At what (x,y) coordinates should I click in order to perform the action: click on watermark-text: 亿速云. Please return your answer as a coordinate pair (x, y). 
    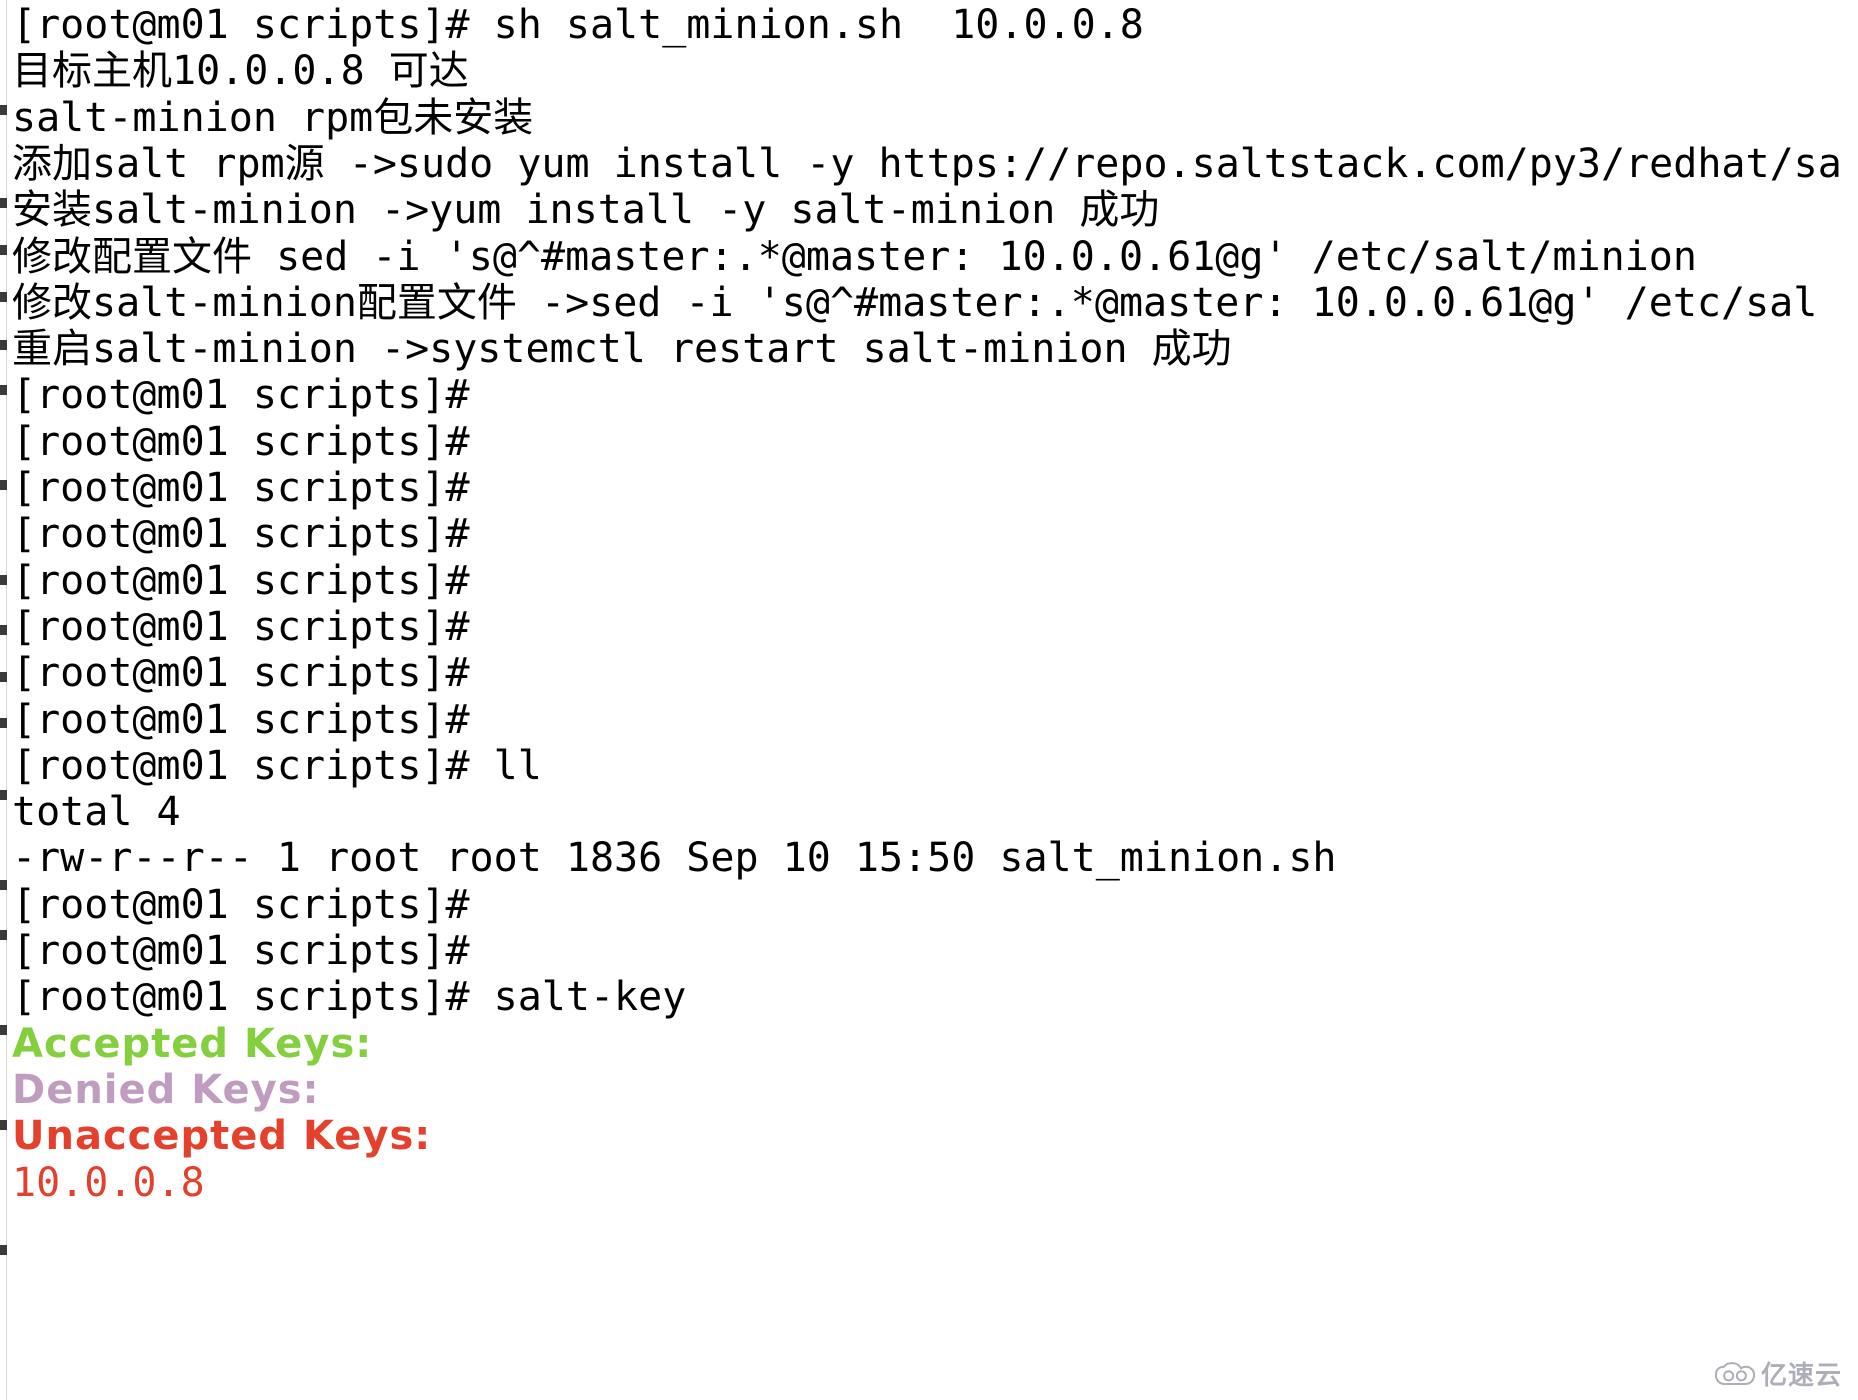
    Looking at the image, I should click on (1801, 1376).